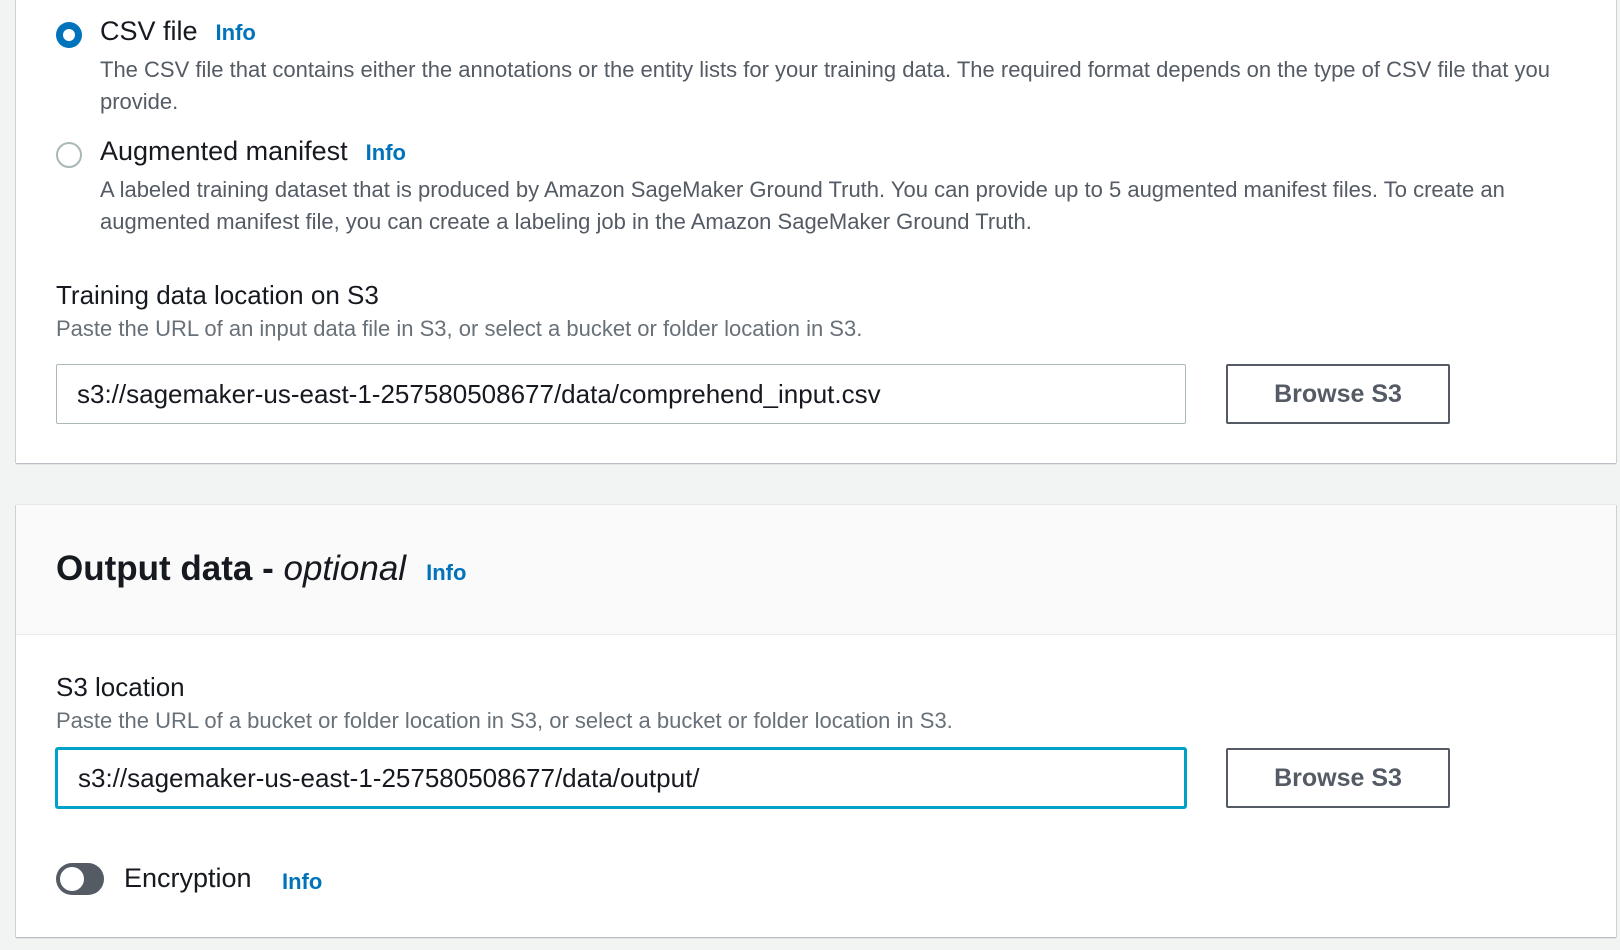 Image resolution: width=1620 pixels, height=950 pixels. Describe the element at coordinates (69, 155) in the screenshot. I see `augmented-manifest-radio` at that location.